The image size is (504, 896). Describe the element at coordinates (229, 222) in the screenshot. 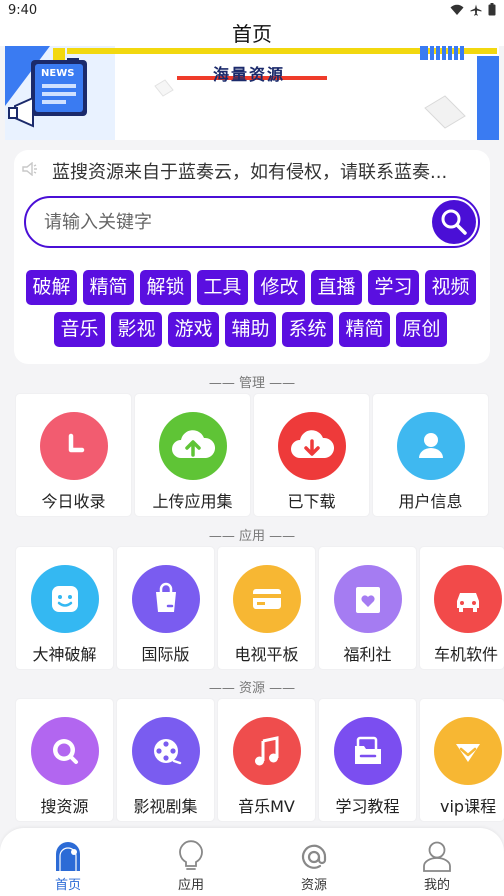

I see `search-input` at that location.